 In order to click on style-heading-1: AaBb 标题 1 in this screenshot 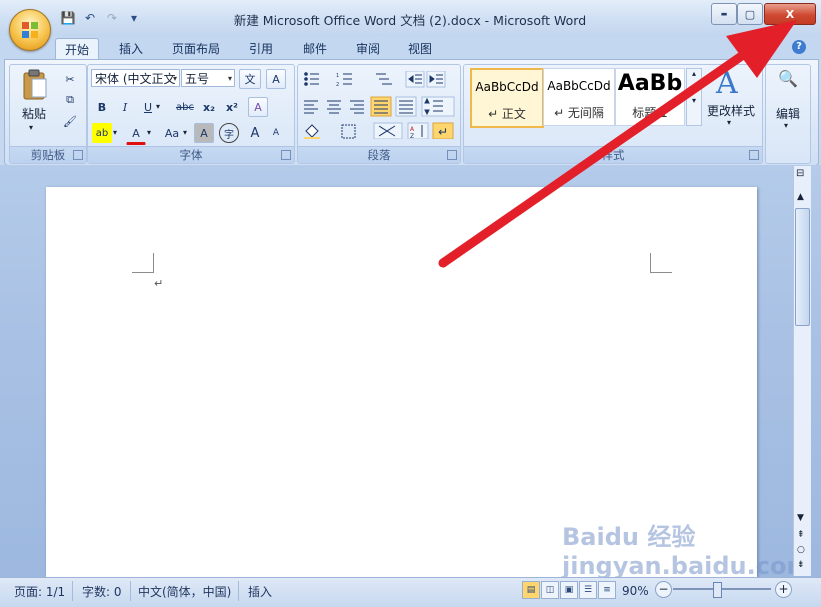, I will do `click(650, 97)`.